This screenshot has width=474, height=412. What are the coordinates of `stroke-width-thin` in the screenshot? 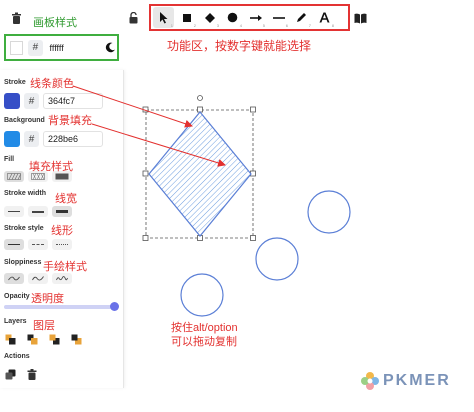 It's located at (14, 211).